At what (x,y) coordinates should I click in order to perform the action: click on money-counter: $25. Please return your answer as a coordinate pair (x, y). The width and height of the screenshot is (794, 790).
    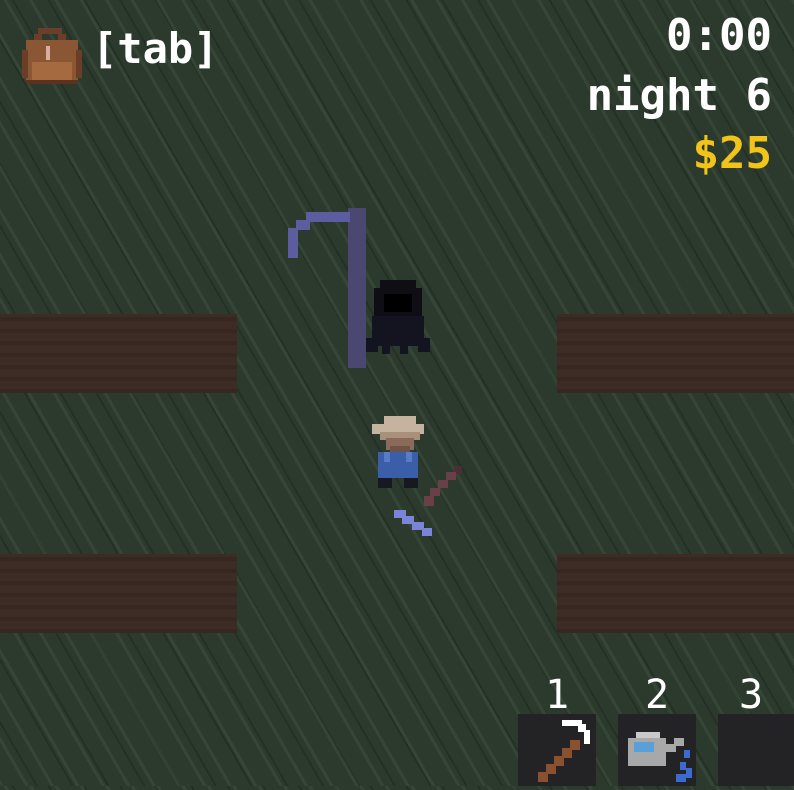
    Looking at the image, I should click on (732, 153).